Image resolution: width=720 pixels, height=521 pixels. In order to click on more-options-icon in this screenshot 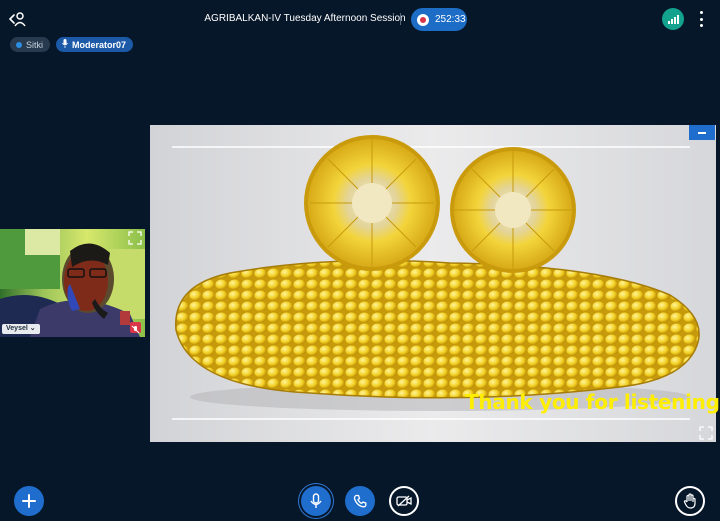, I will do `click(701, 19)`.